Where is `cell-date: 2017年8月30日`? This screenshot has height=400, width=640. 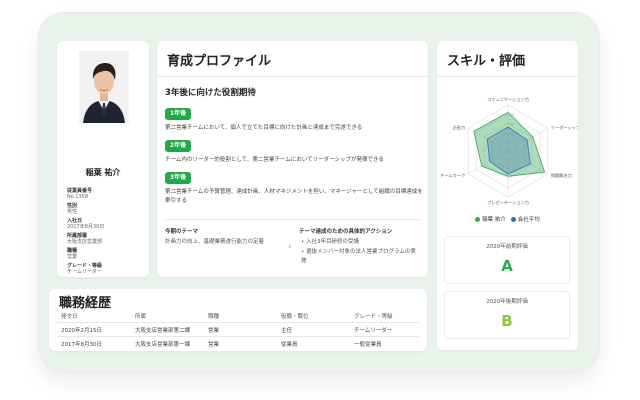 cell-date: 2017年8月30日 is located at coordinates (81, 345).